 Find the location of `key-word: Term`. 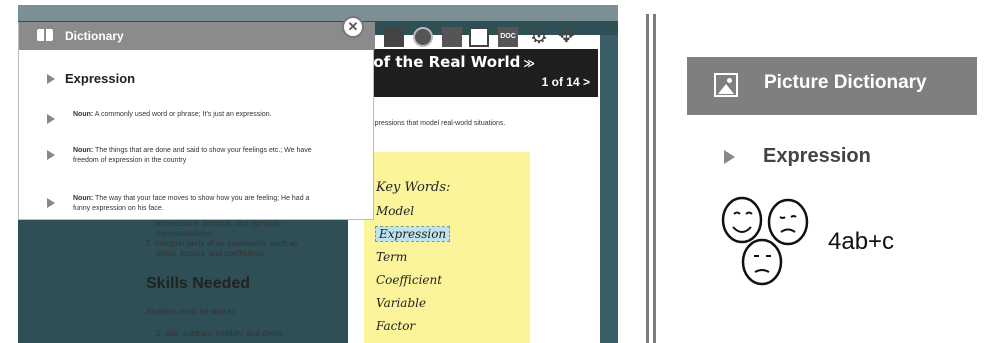

key-word: Term is located at coordinates (391, 257).